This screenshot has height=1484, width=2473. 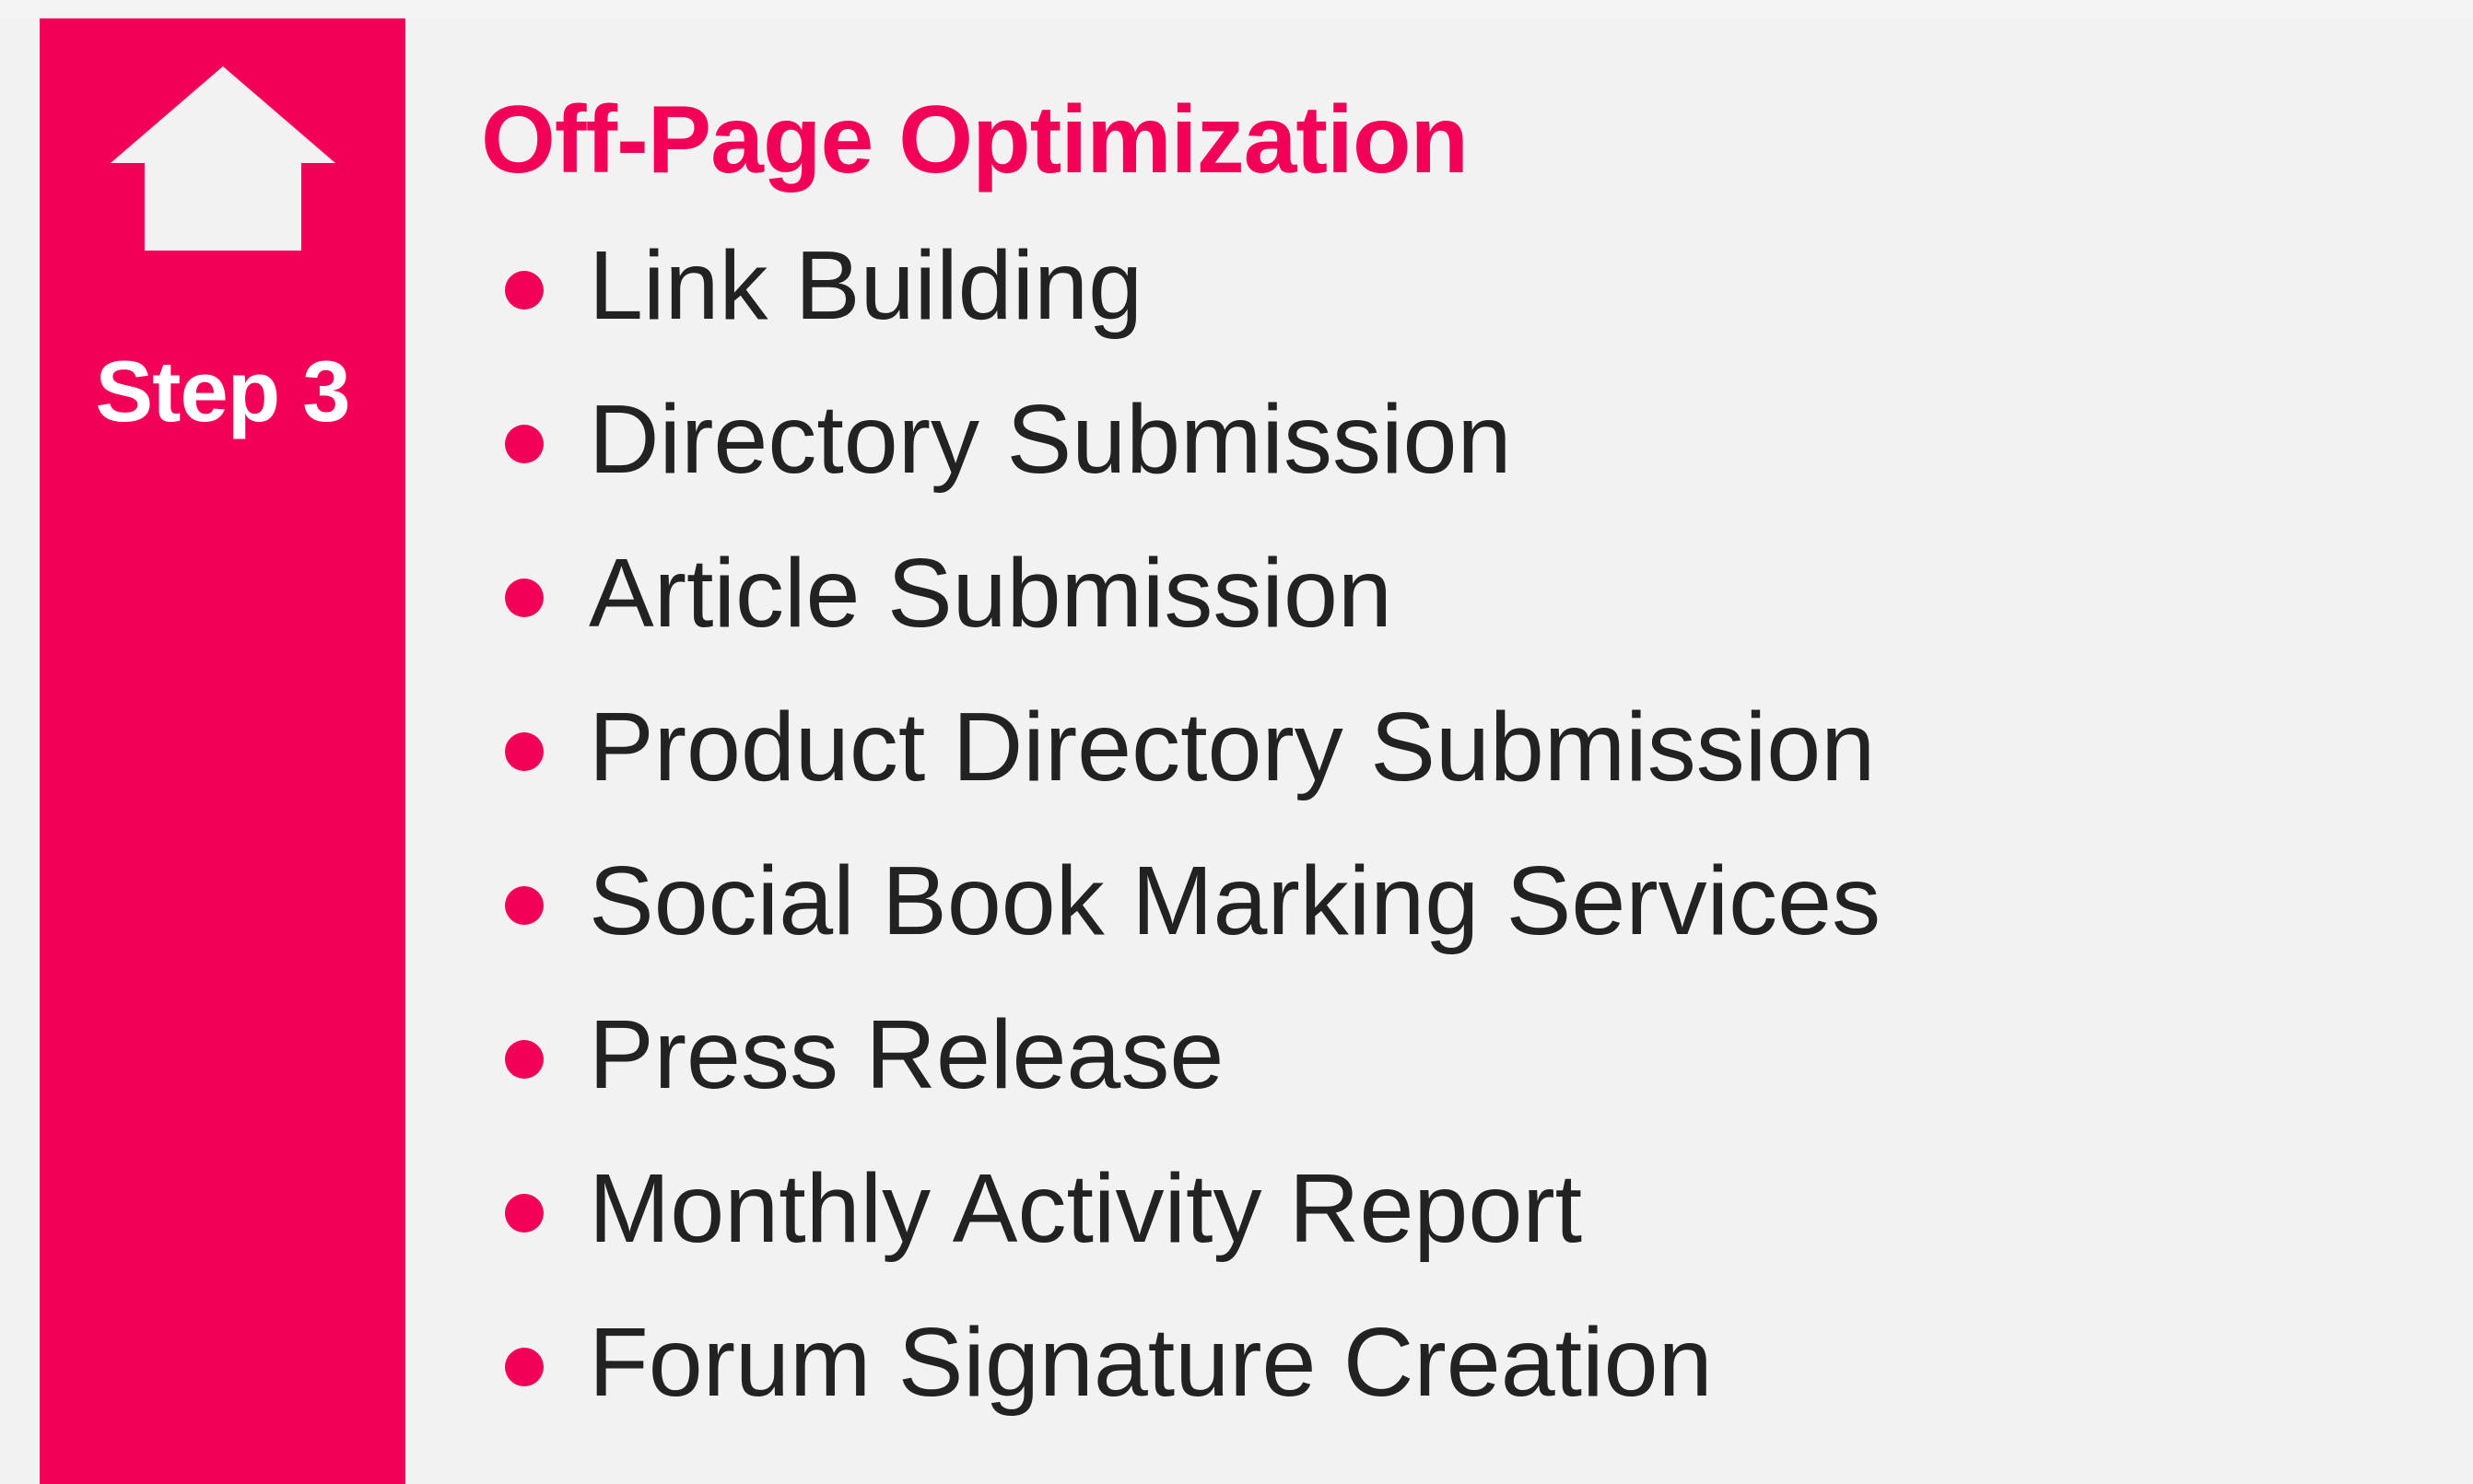 I want to click on list-item-label: Social Book Marking Services, so click(x=1235, y=901).